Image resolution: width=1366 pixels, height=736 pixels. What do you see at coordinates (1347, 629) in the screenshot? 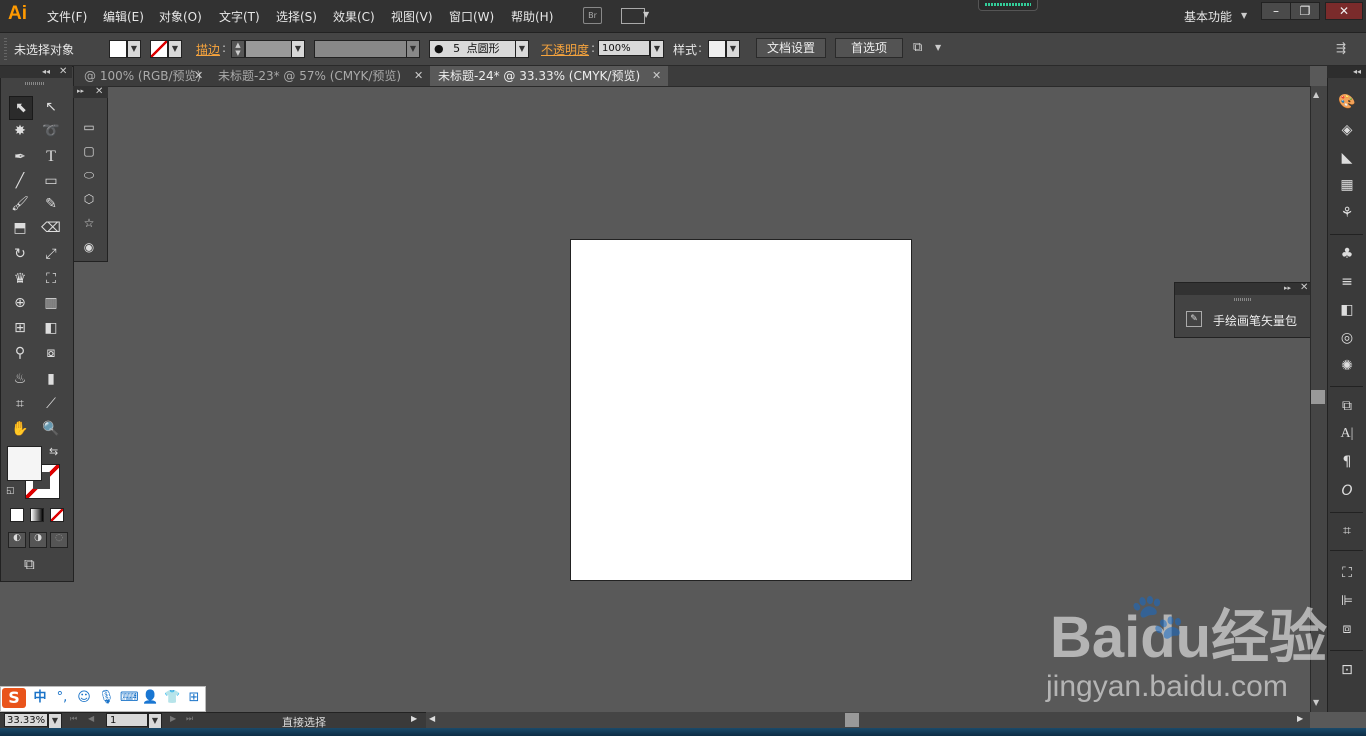
I see `pathfinder-panel-icon: ⧈` at bounding box center [1347, 629].